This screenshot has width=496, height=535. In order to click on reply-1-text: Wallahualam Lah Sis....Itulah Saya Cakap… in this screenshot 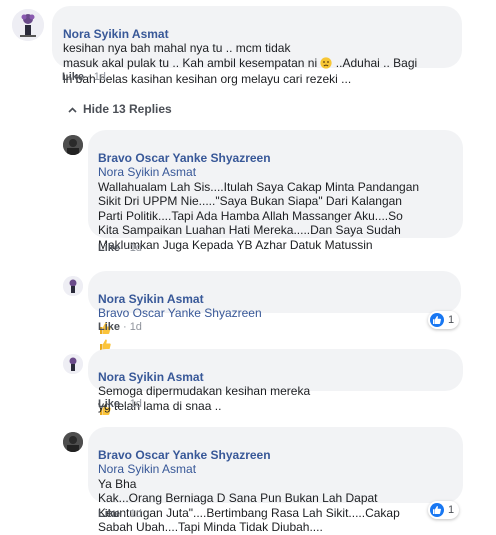, I will do `click(259, 215)`.